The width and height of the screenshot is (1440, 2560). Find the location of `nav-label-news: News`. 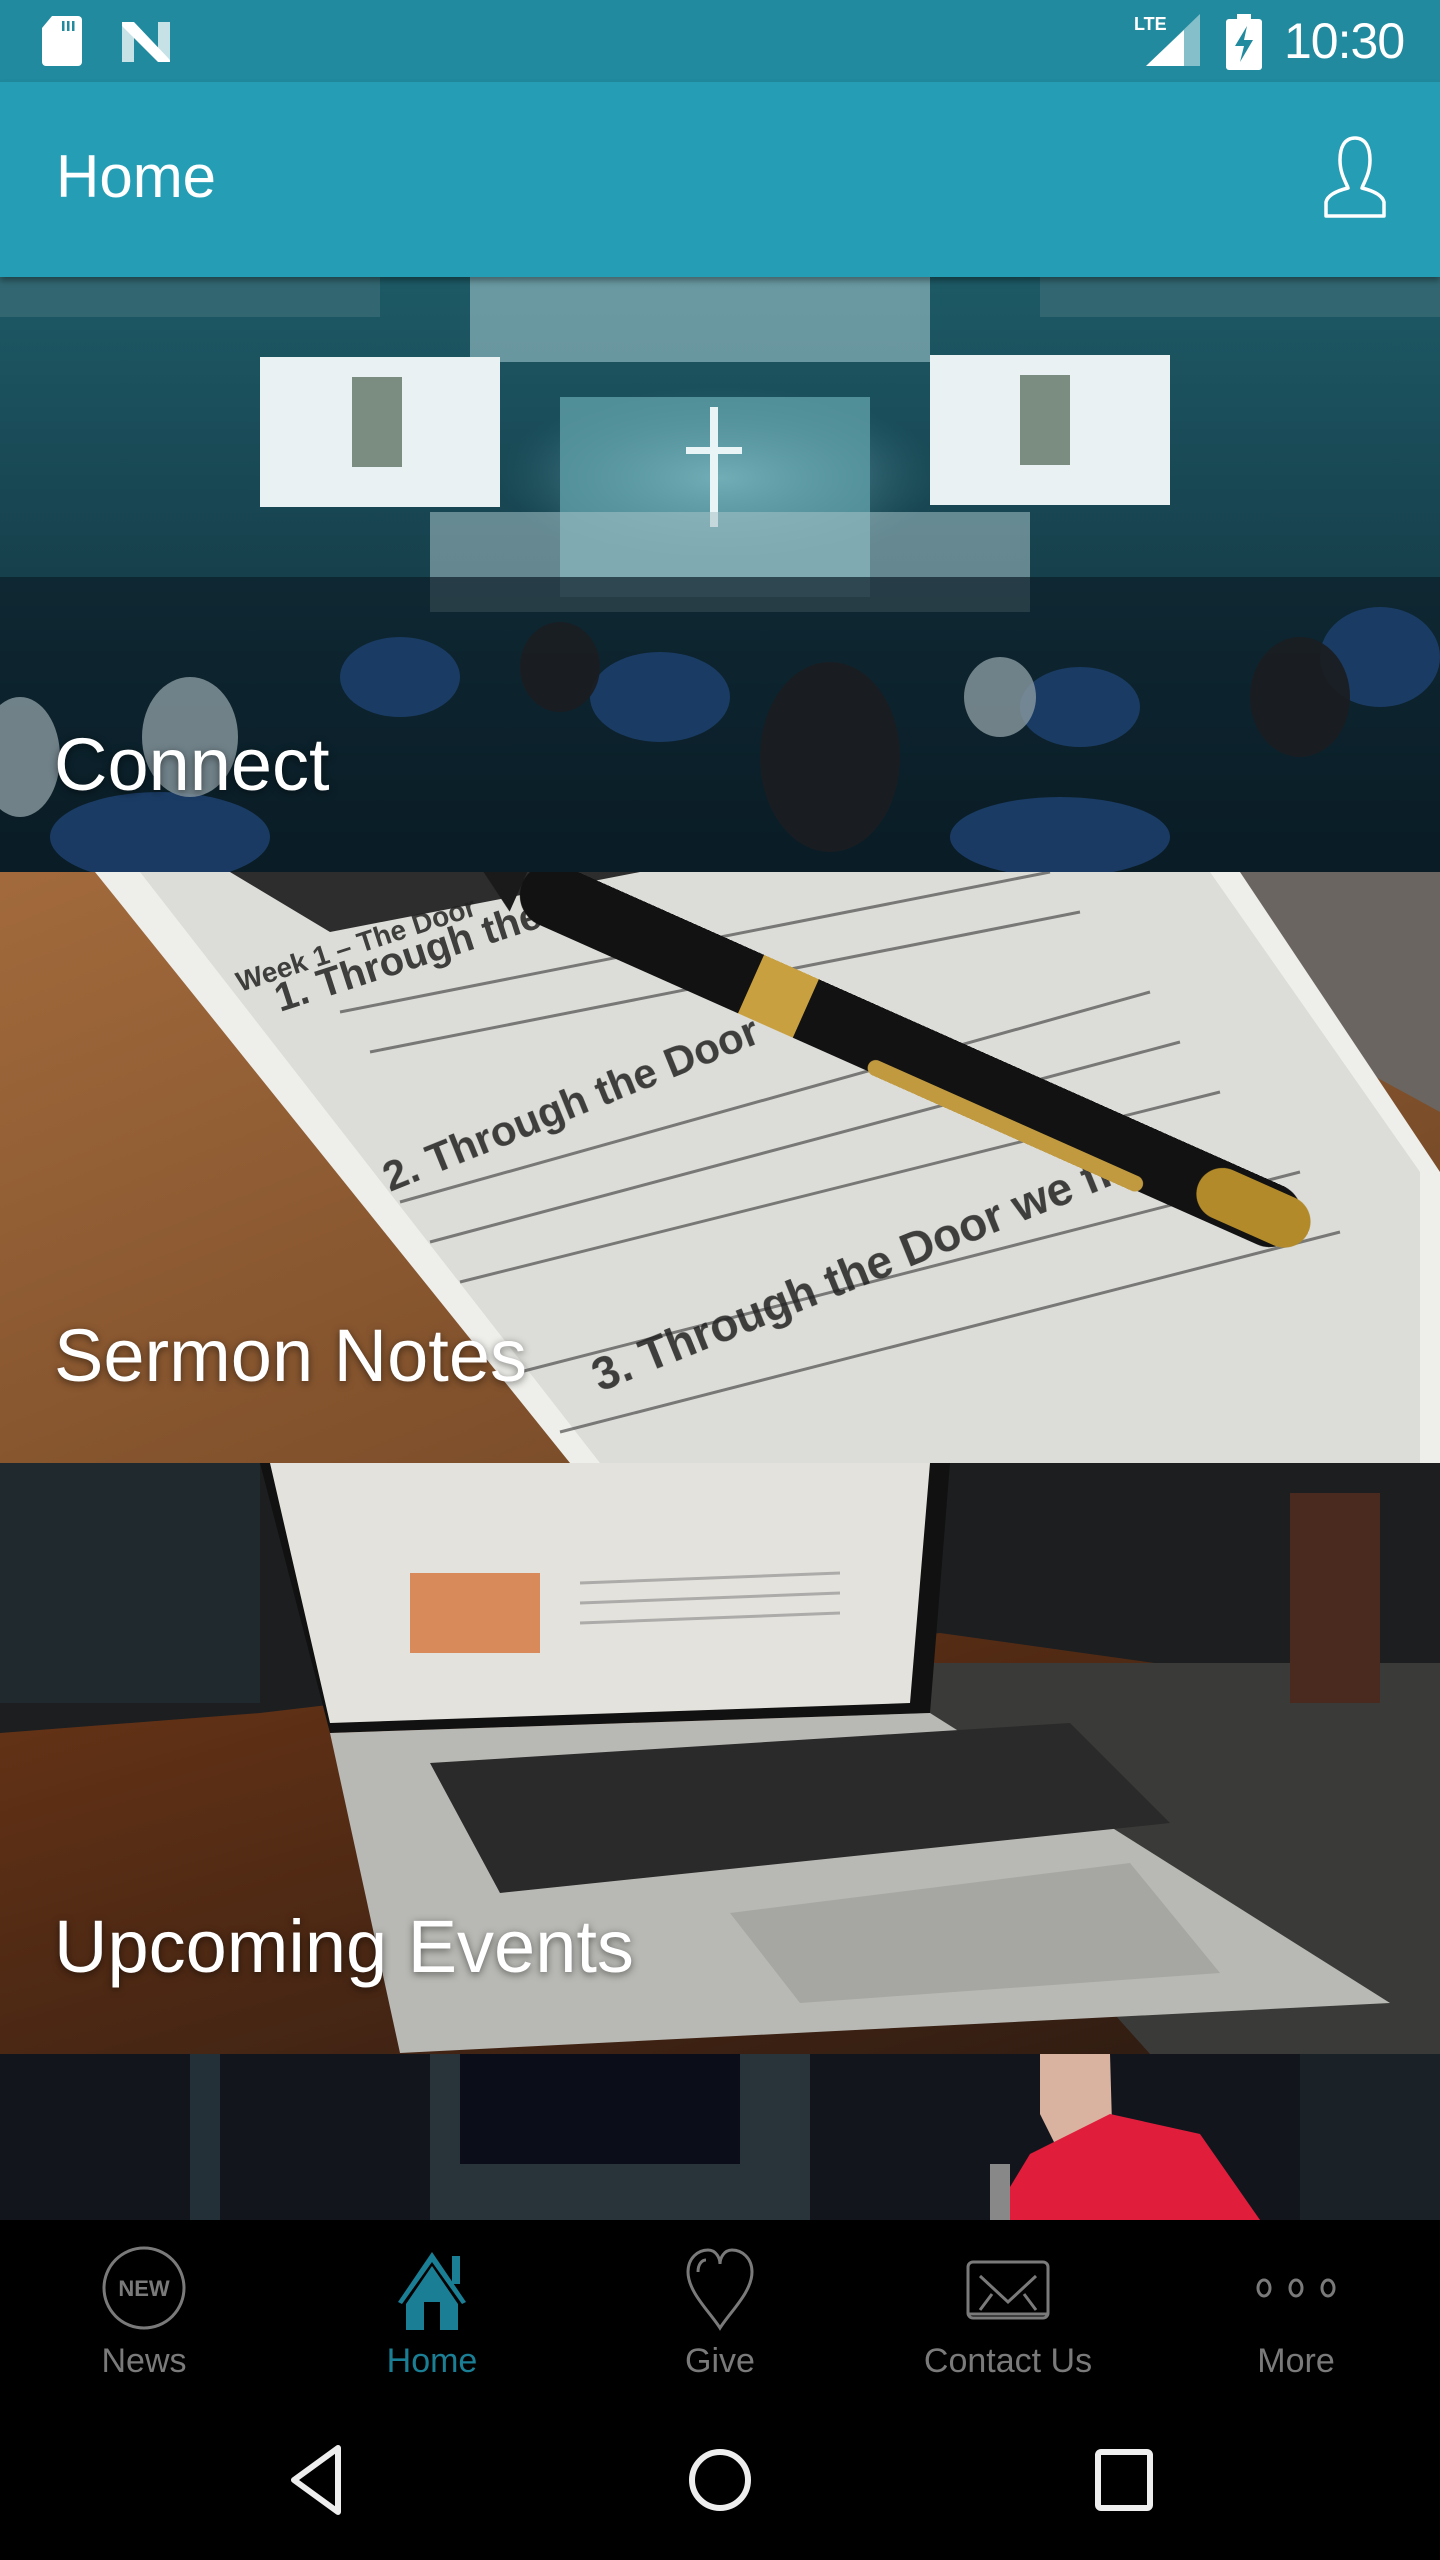

nav-label-news: News is located at coordinates (144, 2361).